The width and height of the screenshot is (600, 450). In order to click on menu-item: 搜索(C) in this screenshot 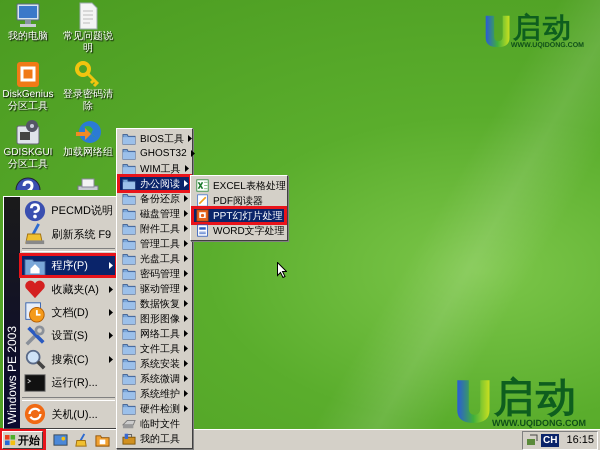, I will do `click(68, 360)`.